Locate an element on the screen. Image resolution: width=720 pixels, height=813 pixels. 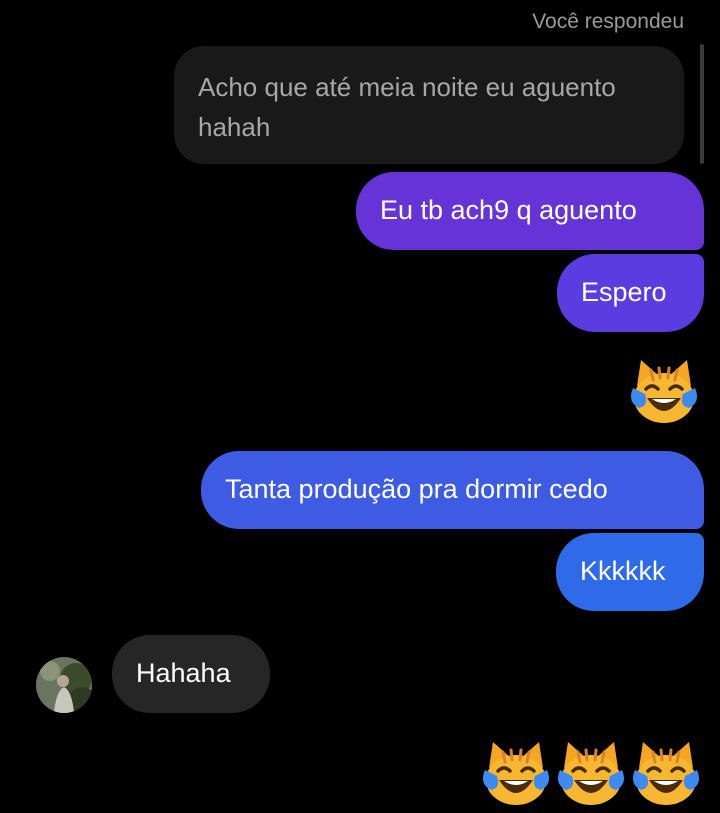
sent-message-4: Kkkkkk is located at coordinates (630, 572).